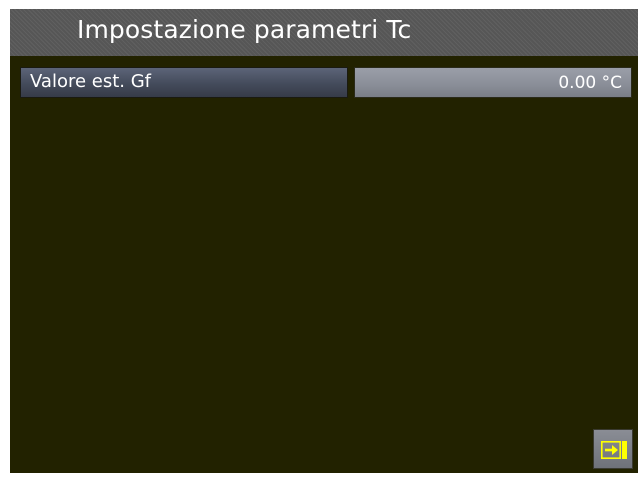  I want to click on page-title: Impostazione parametri Tc, so click(244, 29).